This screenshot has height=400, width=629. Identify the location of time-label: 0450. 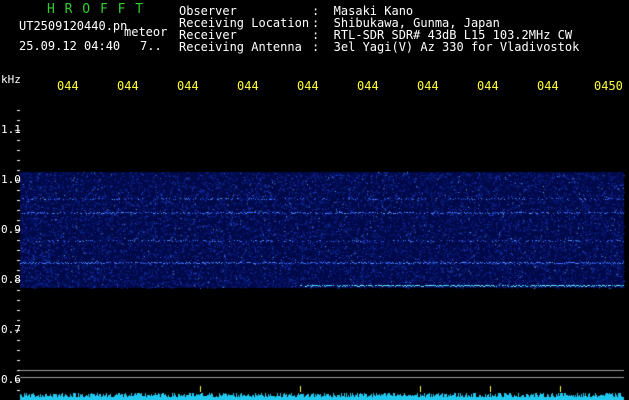
(608, 86).